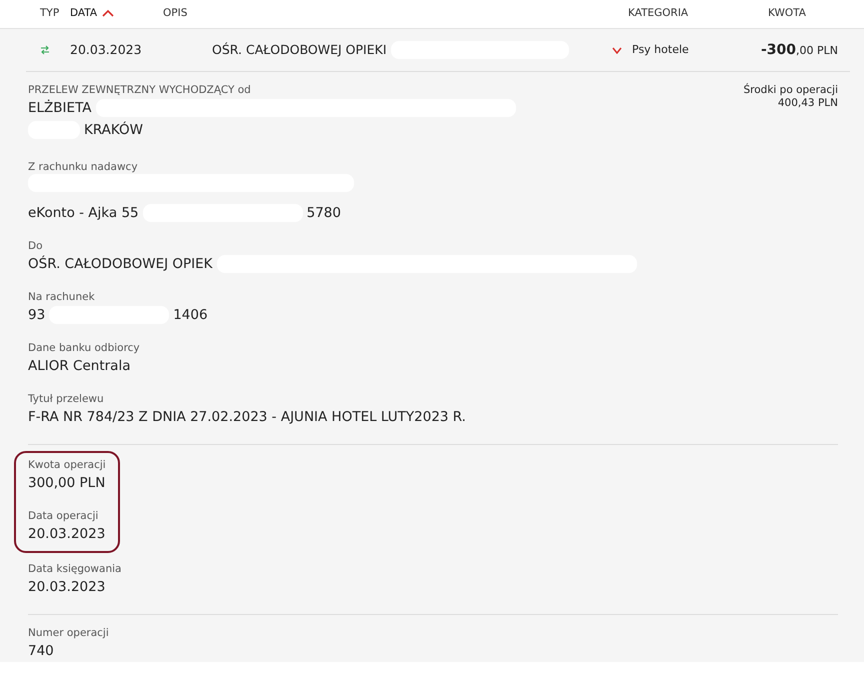 The height and width of the screenshot is (687, 864). I want to click on field-value: 93, so click(37, 315).